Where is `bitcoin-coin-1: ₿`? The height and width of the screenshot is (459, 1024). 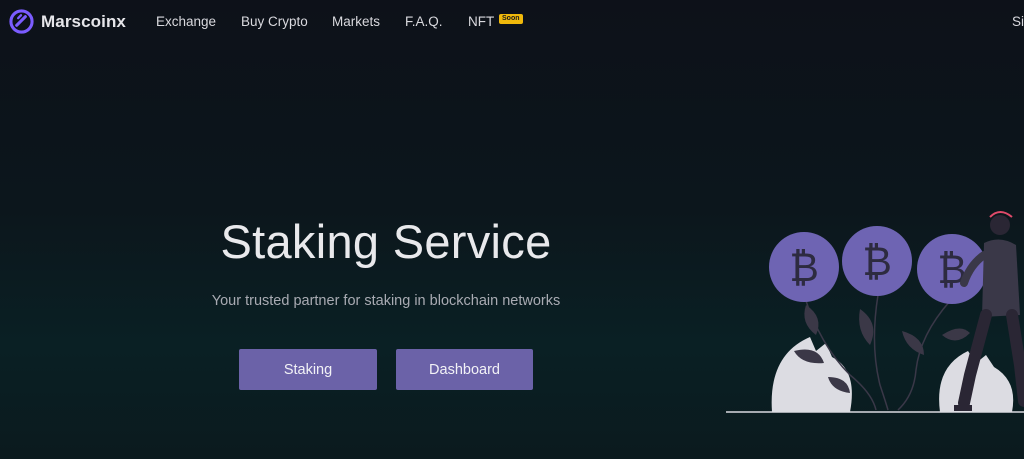 bitcoin-coin-1: ₿ is located at coordinates (804, 267).